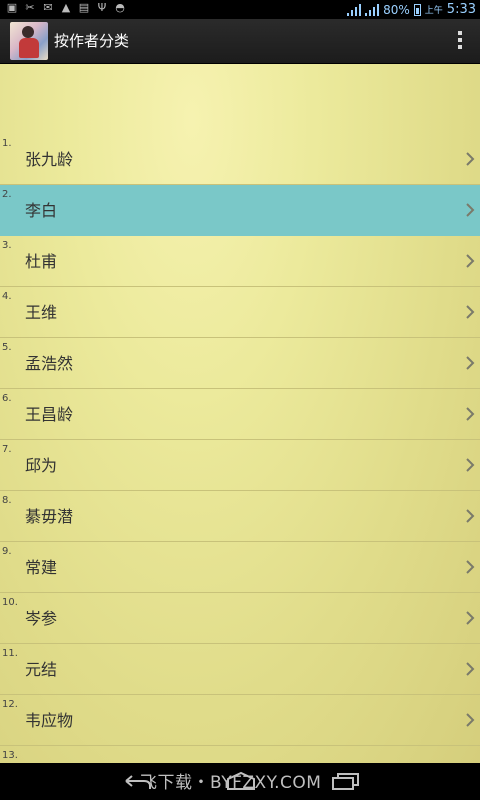 The width and height of the screenshot is (480, 800). Describe the element at coordinates (7, 296) in the screenshot. I see `list-item-number: 4.` at that location.